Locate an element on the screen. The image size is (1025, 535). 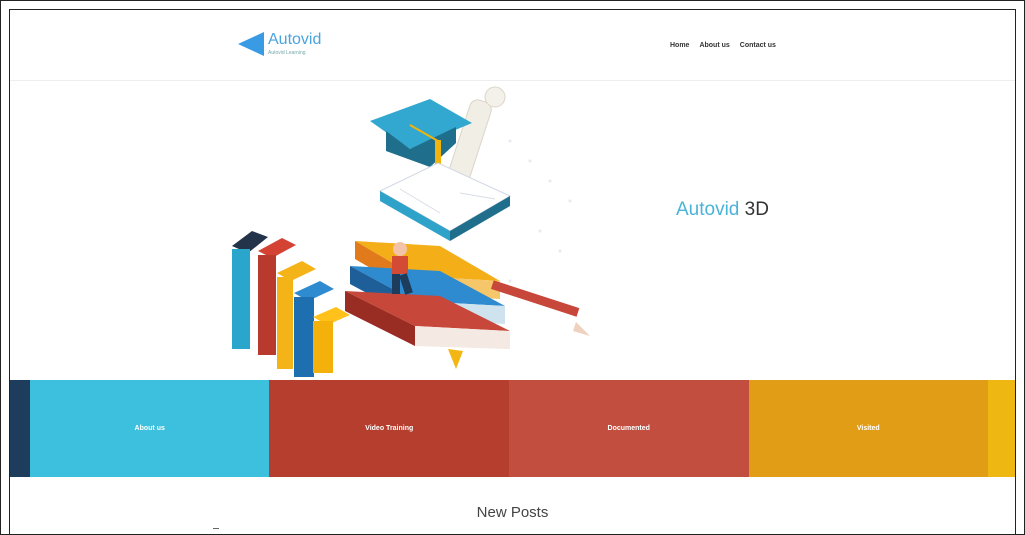
hero-title-brand: Autovid is located at coordinates (708, 209).